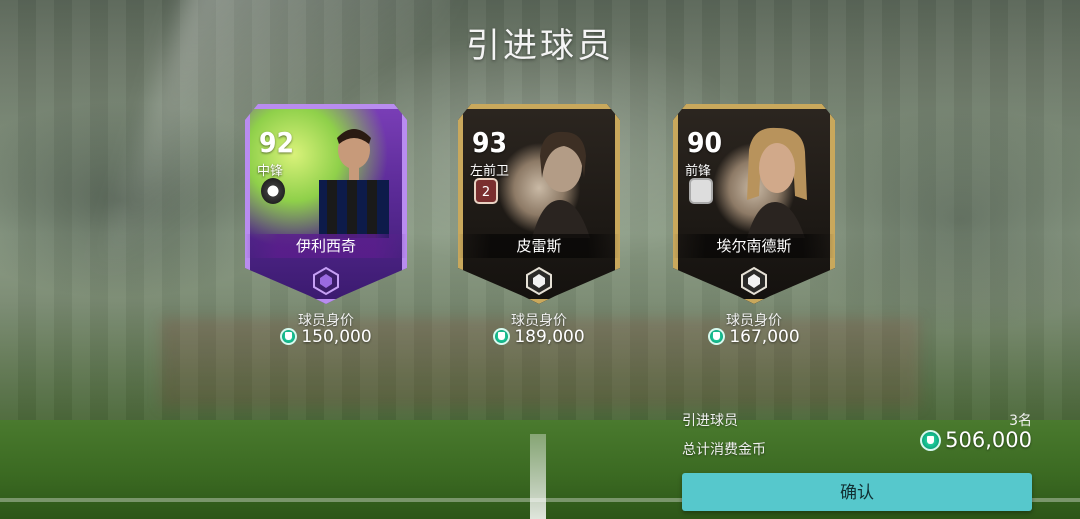 The height and width of the screenshot is (519, 1080). I want to click on players-count: 3名, so click(1020, 421).